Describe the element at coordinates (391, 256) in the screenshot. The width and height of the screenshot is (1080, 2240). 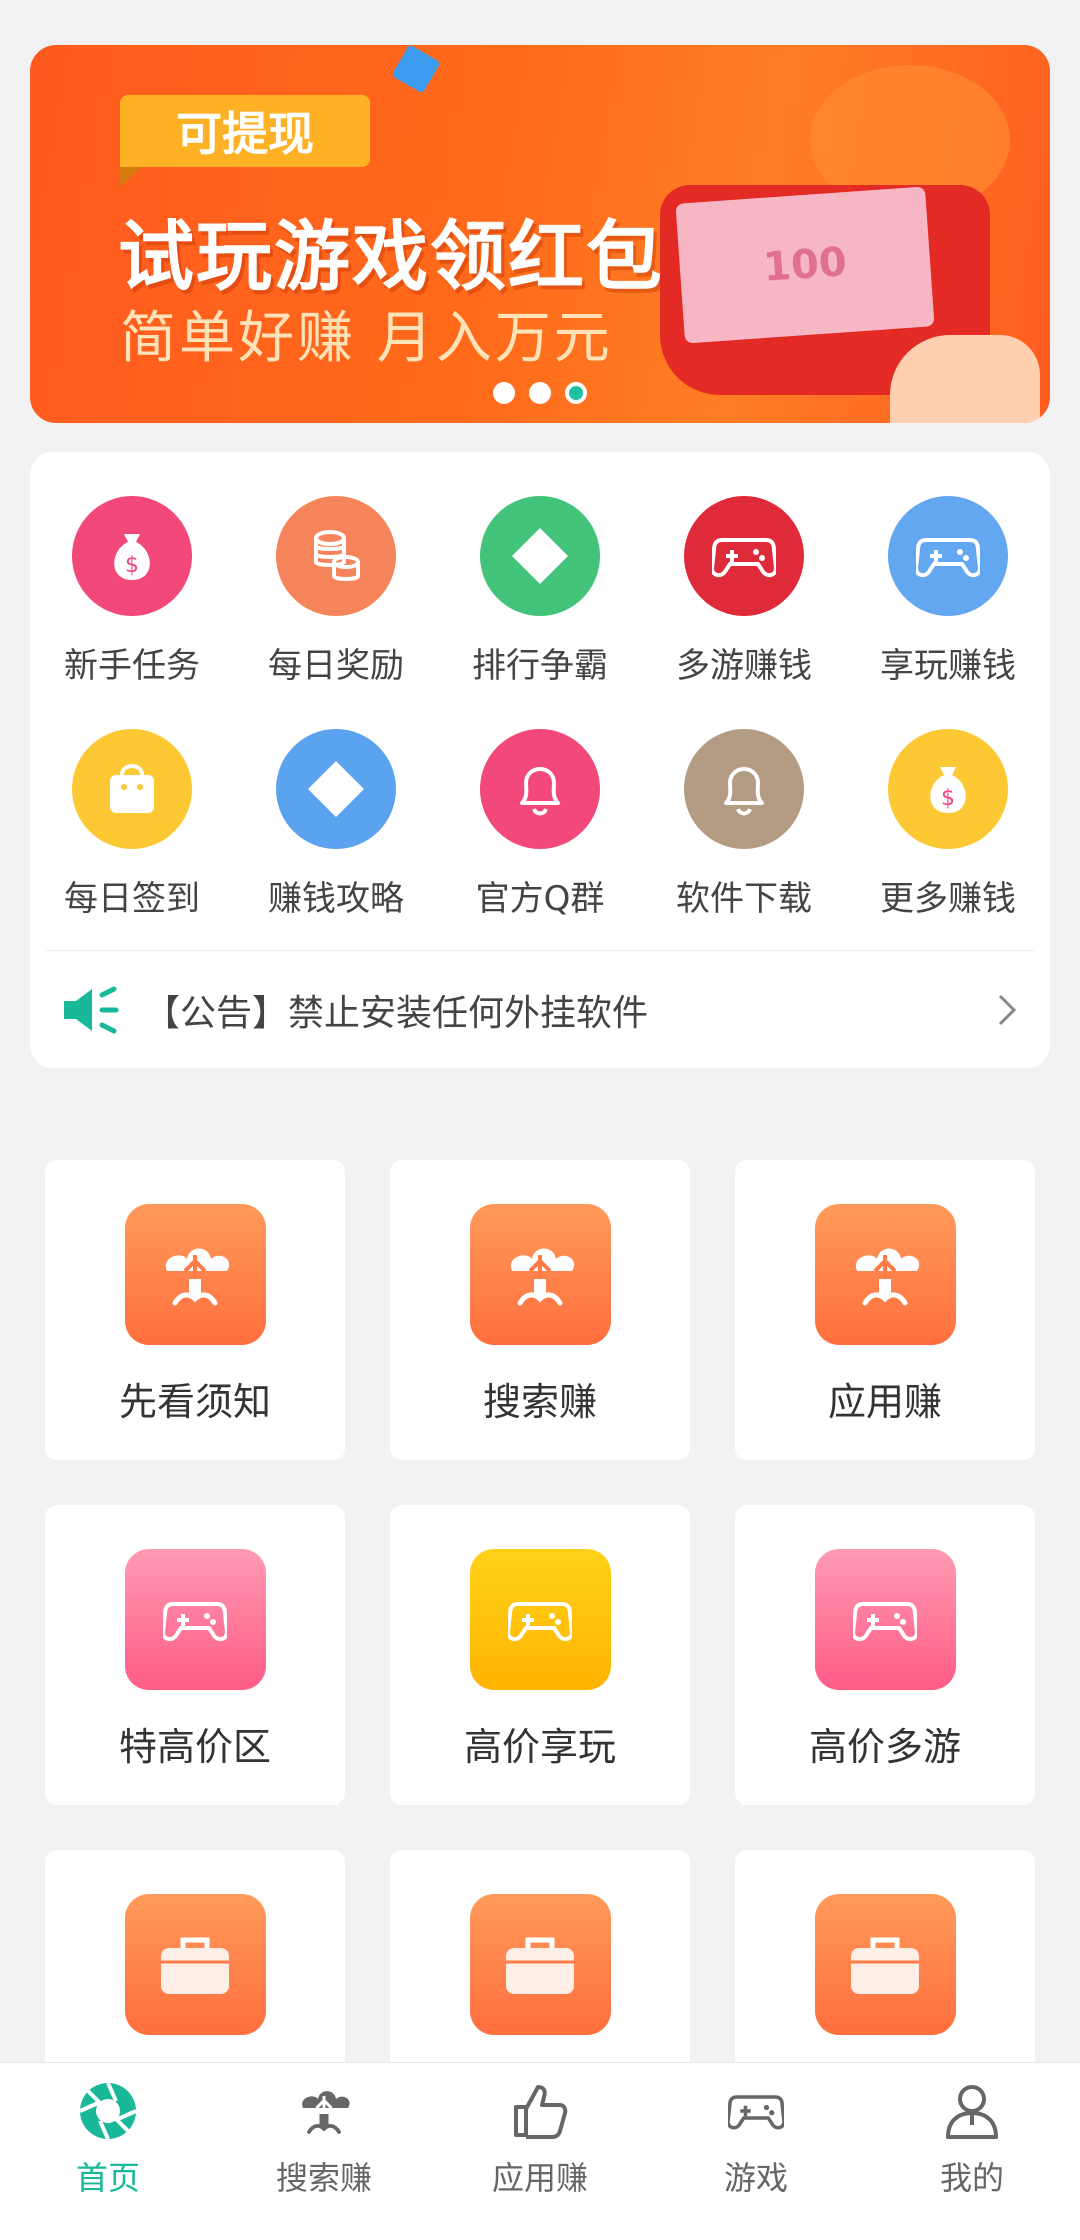
I see `banner-headline: 试玩游戏领红包` at that location.